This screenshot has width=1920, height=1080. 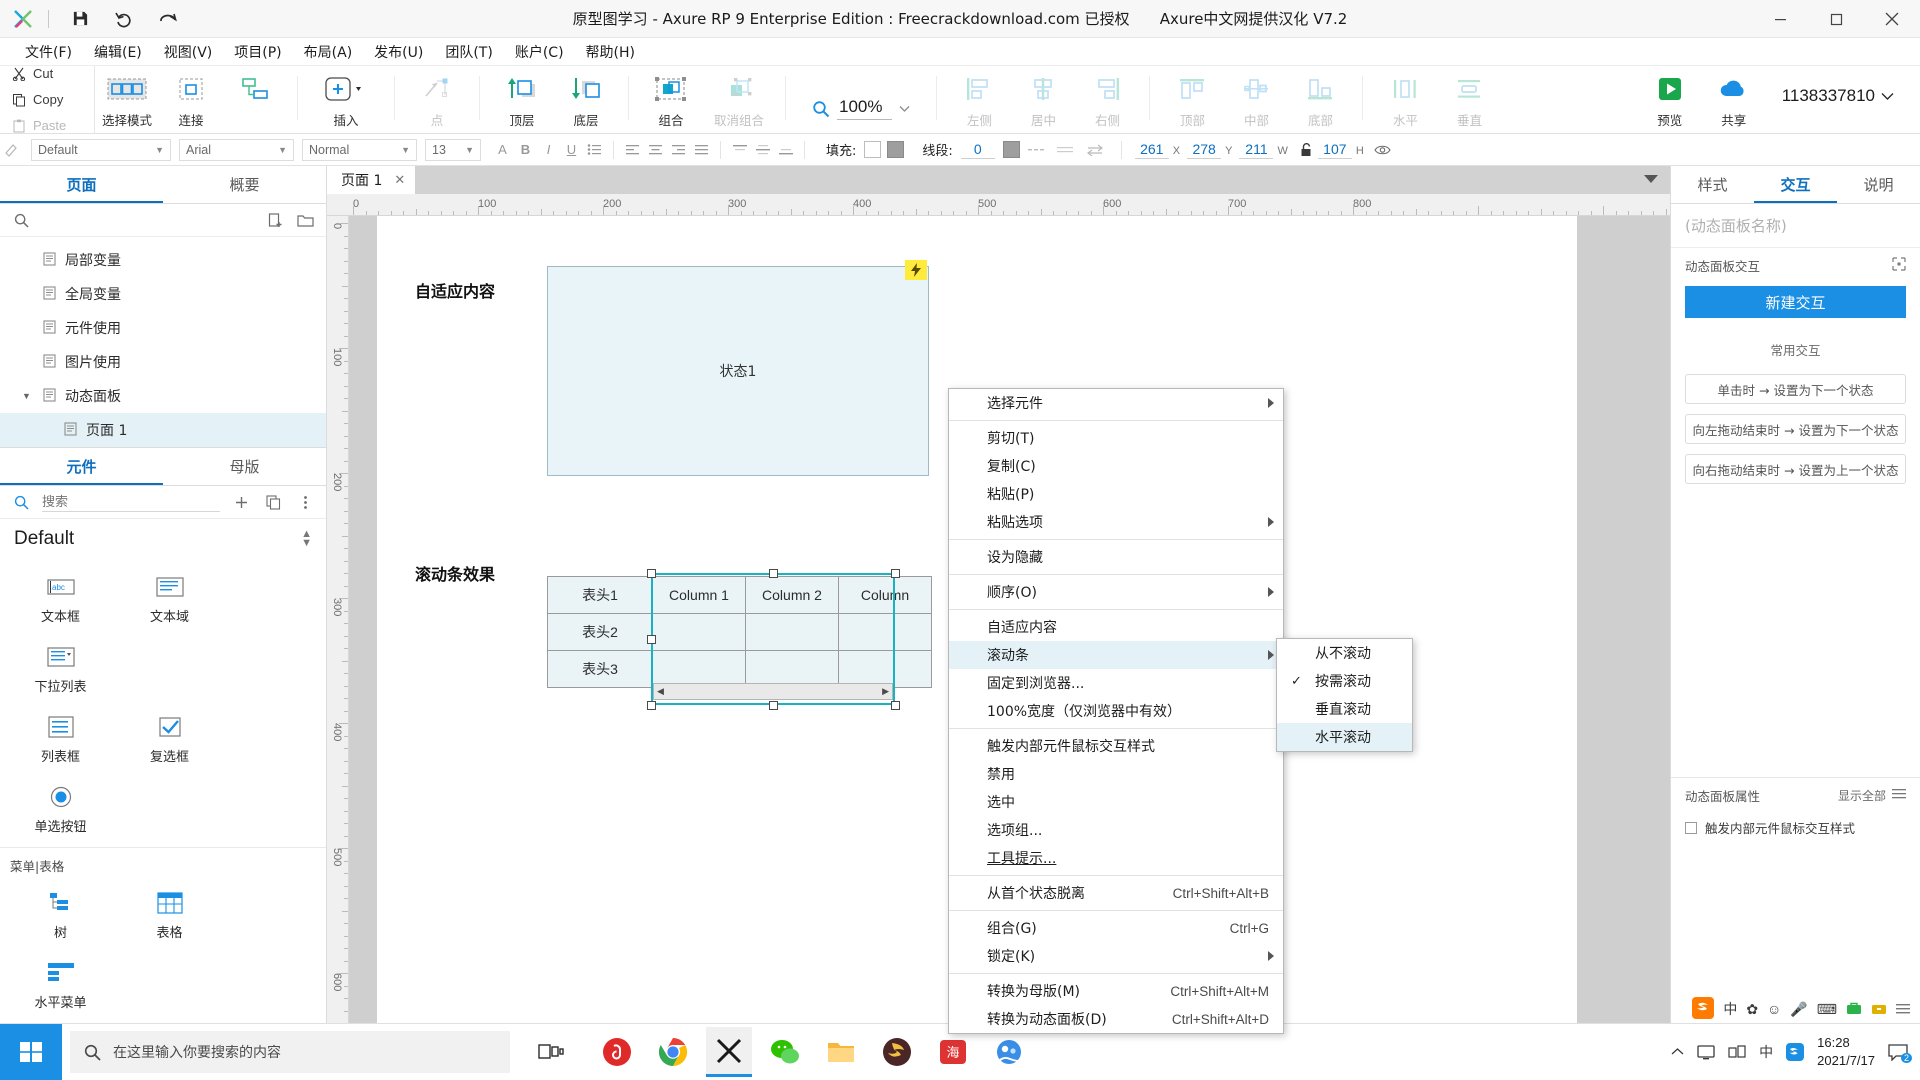 What do you see at coordinates (979, 99) in the screenshot?
I see `align-left-button: 左侧` at bounding box center [979, 99].